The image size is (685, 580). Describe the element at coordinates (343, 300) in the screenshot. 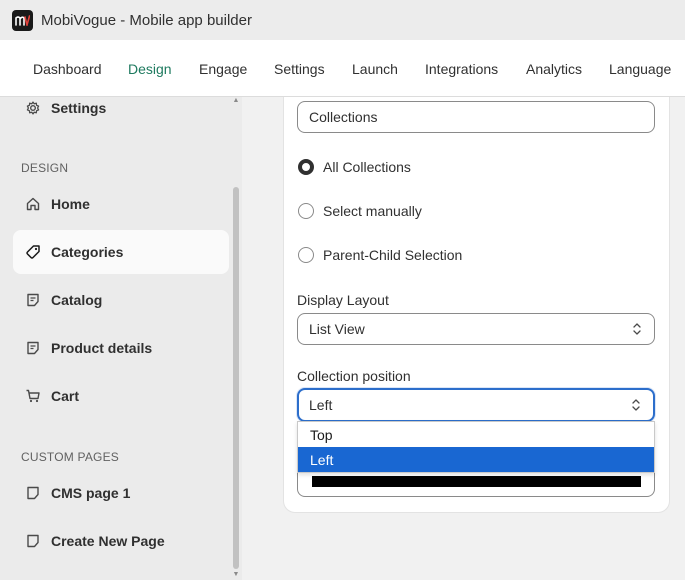

I see `display-layout-label: Display Layout` at that location.